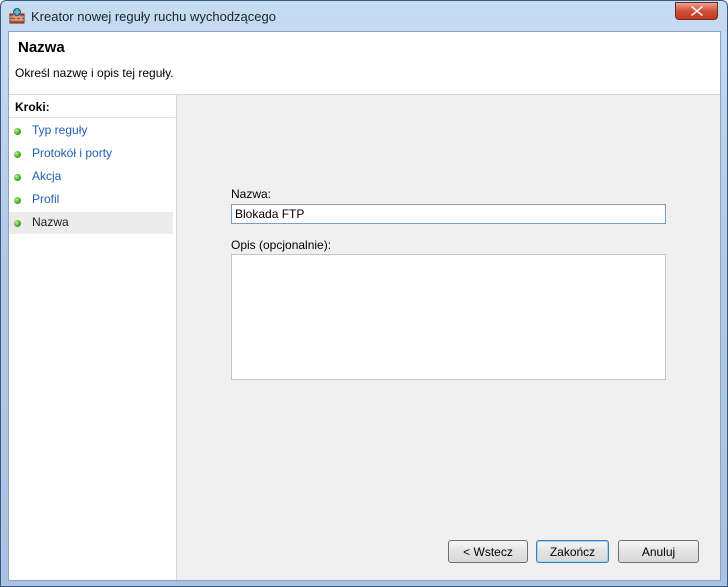  What do you see at coordinates (364, 16) in the screenshot?
I see `title-bar: Kreator nowej reguły ruchu wychodzącego` at bounding box center [364, 16].